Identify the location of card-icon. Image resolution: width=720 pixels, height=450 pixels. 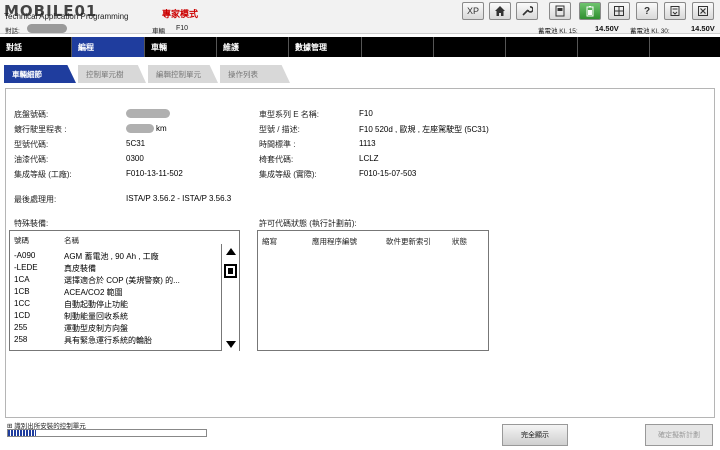
(560, 11).